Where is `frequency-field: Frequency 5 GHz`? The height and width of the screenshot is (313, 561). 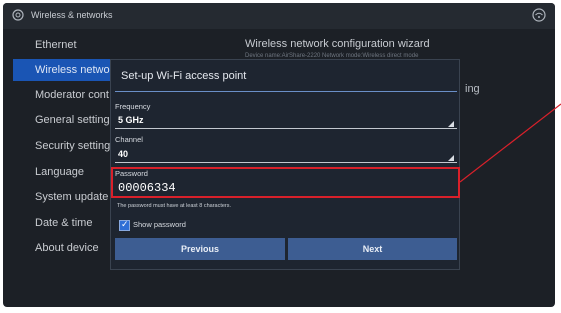 frequency-field: Frequency 5 GHz is located at coordinates (286, 116).